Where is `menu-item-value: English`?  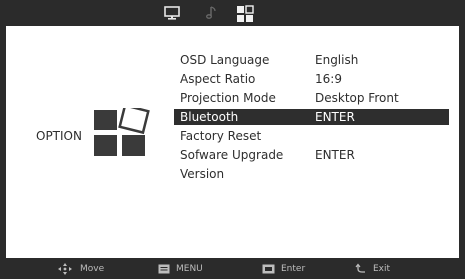
menu-item-value: English is located at coordinates (337, 60).